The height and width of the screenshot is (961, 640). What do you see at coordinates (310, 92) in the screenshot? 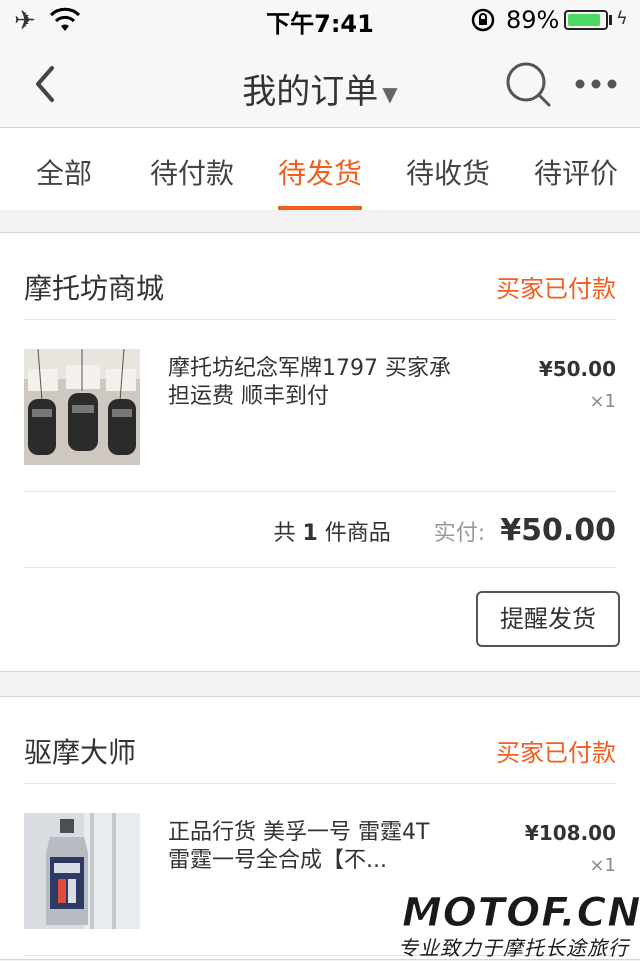
I see `page-title-text: 我的订单` at bounding box center [310, 92].